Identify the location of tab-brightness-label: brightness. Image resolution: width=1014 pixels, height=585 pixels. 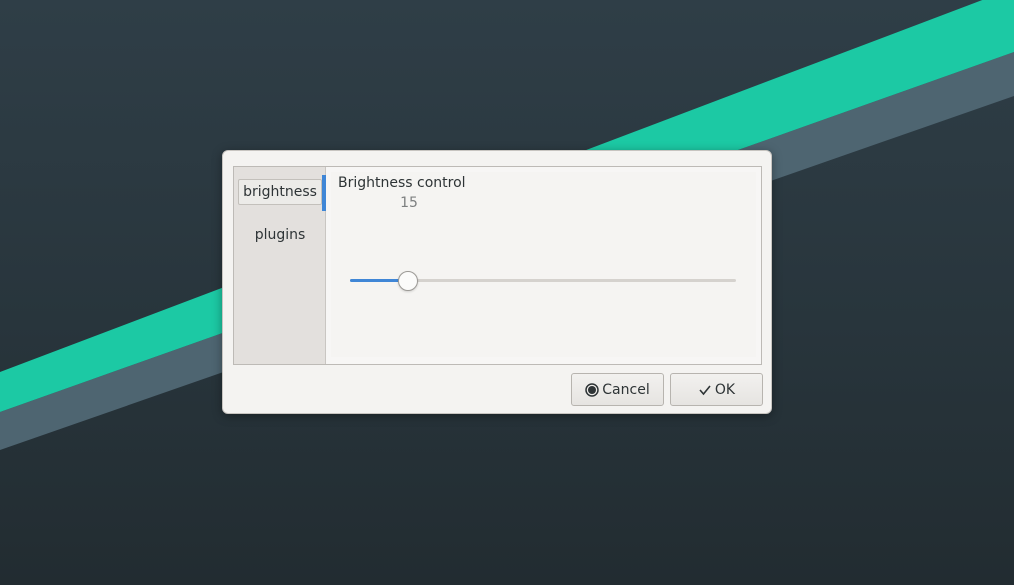
(280, 192).